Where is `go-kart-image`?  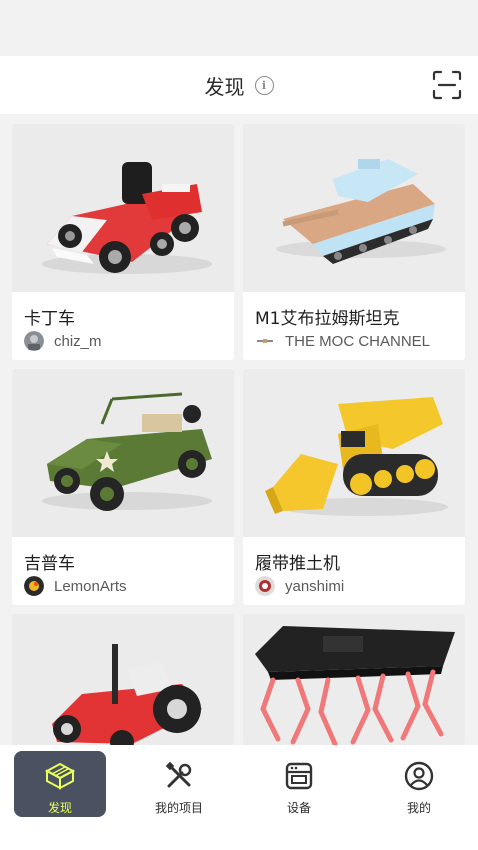
go-kart-image is located at coordinates (123, 208).